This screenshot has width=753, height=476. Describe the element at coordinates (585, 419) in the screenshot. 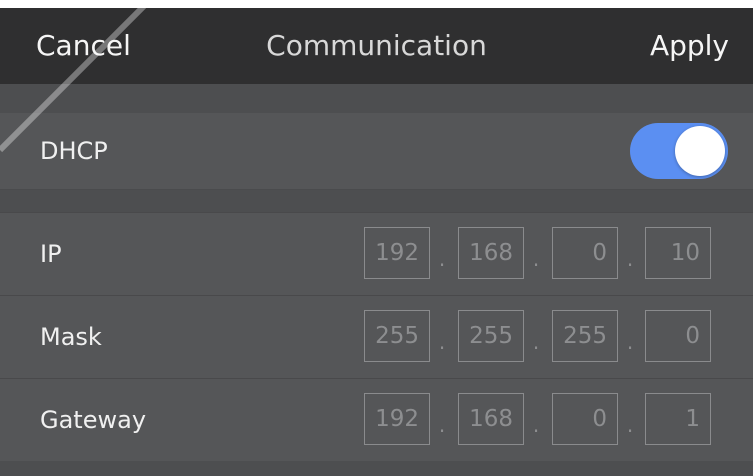

I see `gateway-octet-3-field: 0` at that location.